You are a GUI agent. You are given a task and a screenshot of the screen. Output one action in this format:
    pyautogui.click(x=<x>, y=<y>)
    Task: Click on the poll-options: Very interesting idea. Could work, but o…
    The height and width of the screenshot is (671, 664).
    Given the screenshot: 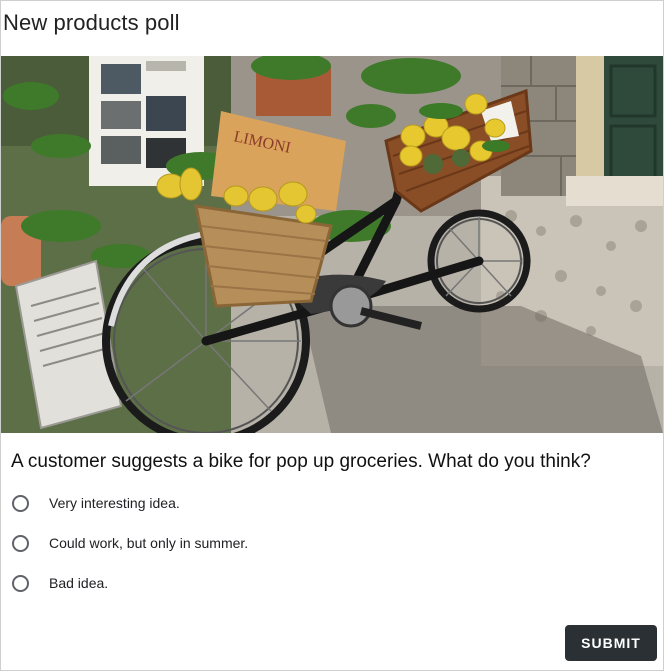 What is the action you would take?
    pyautogui.click(x=130, y=551)
    